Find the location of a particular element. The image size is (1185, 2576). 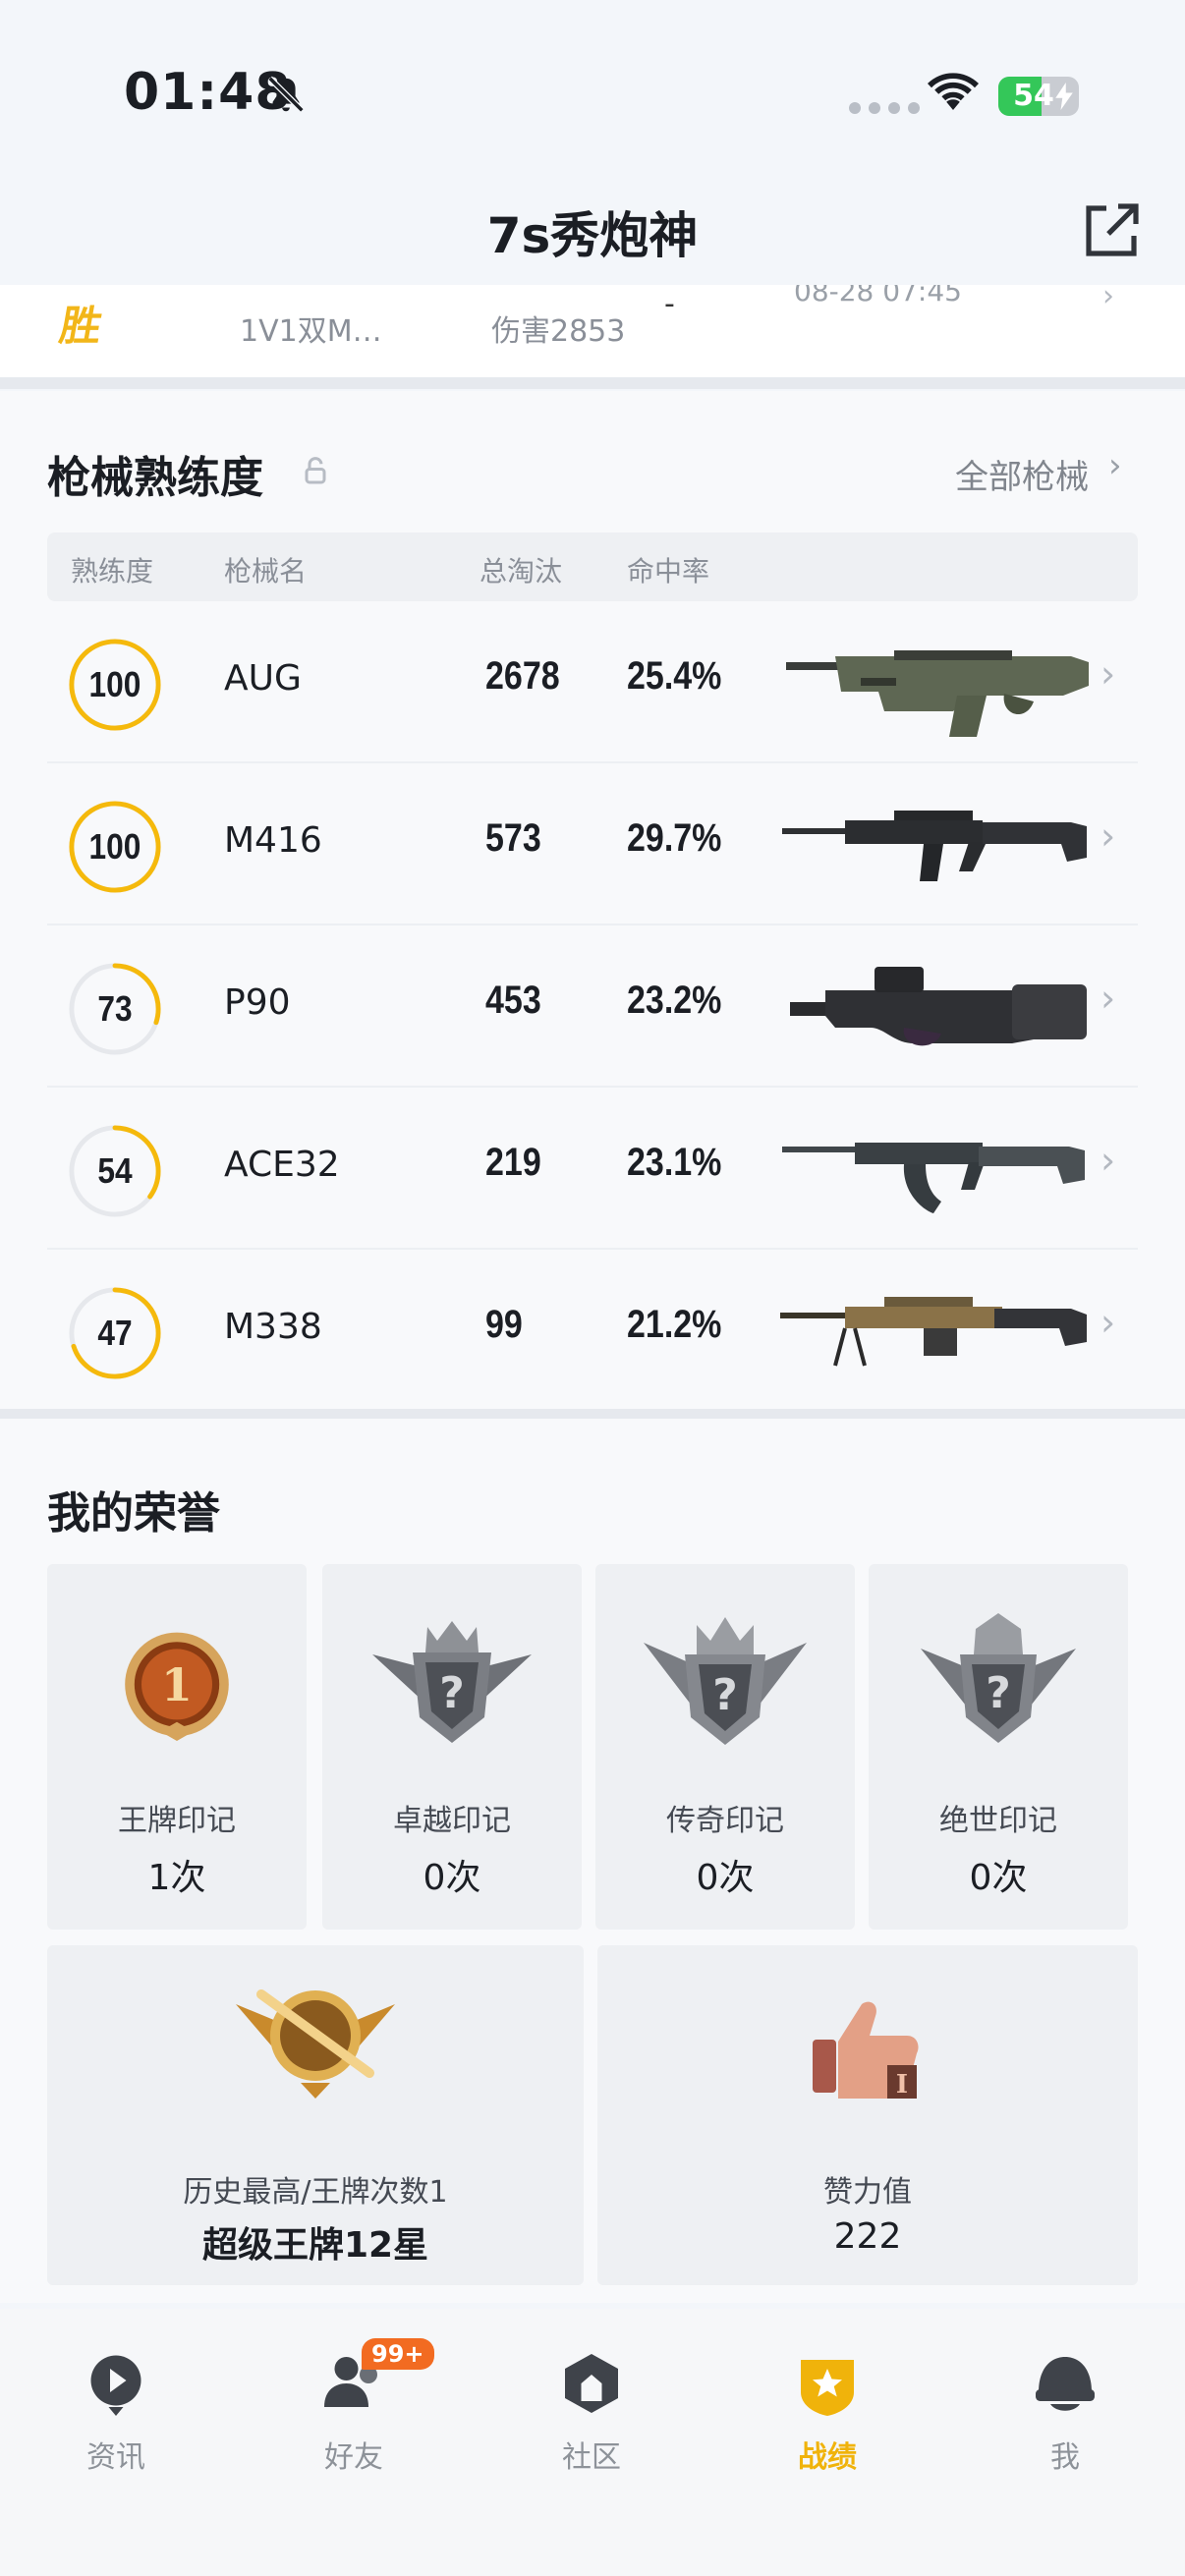

record-icon is located at coordinates (828, 2388).